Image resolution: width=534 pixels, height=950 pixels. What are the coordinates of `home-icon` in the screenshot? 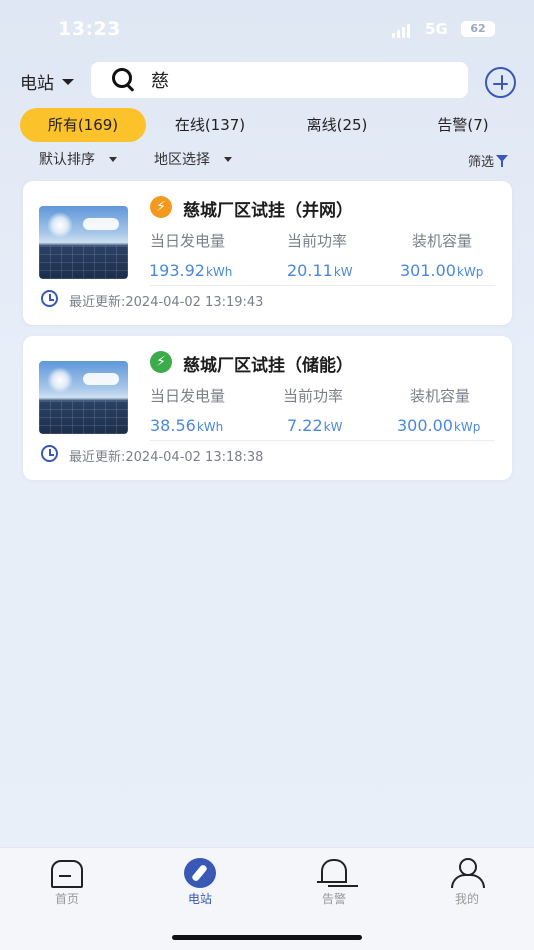 It's located at (67, 873).